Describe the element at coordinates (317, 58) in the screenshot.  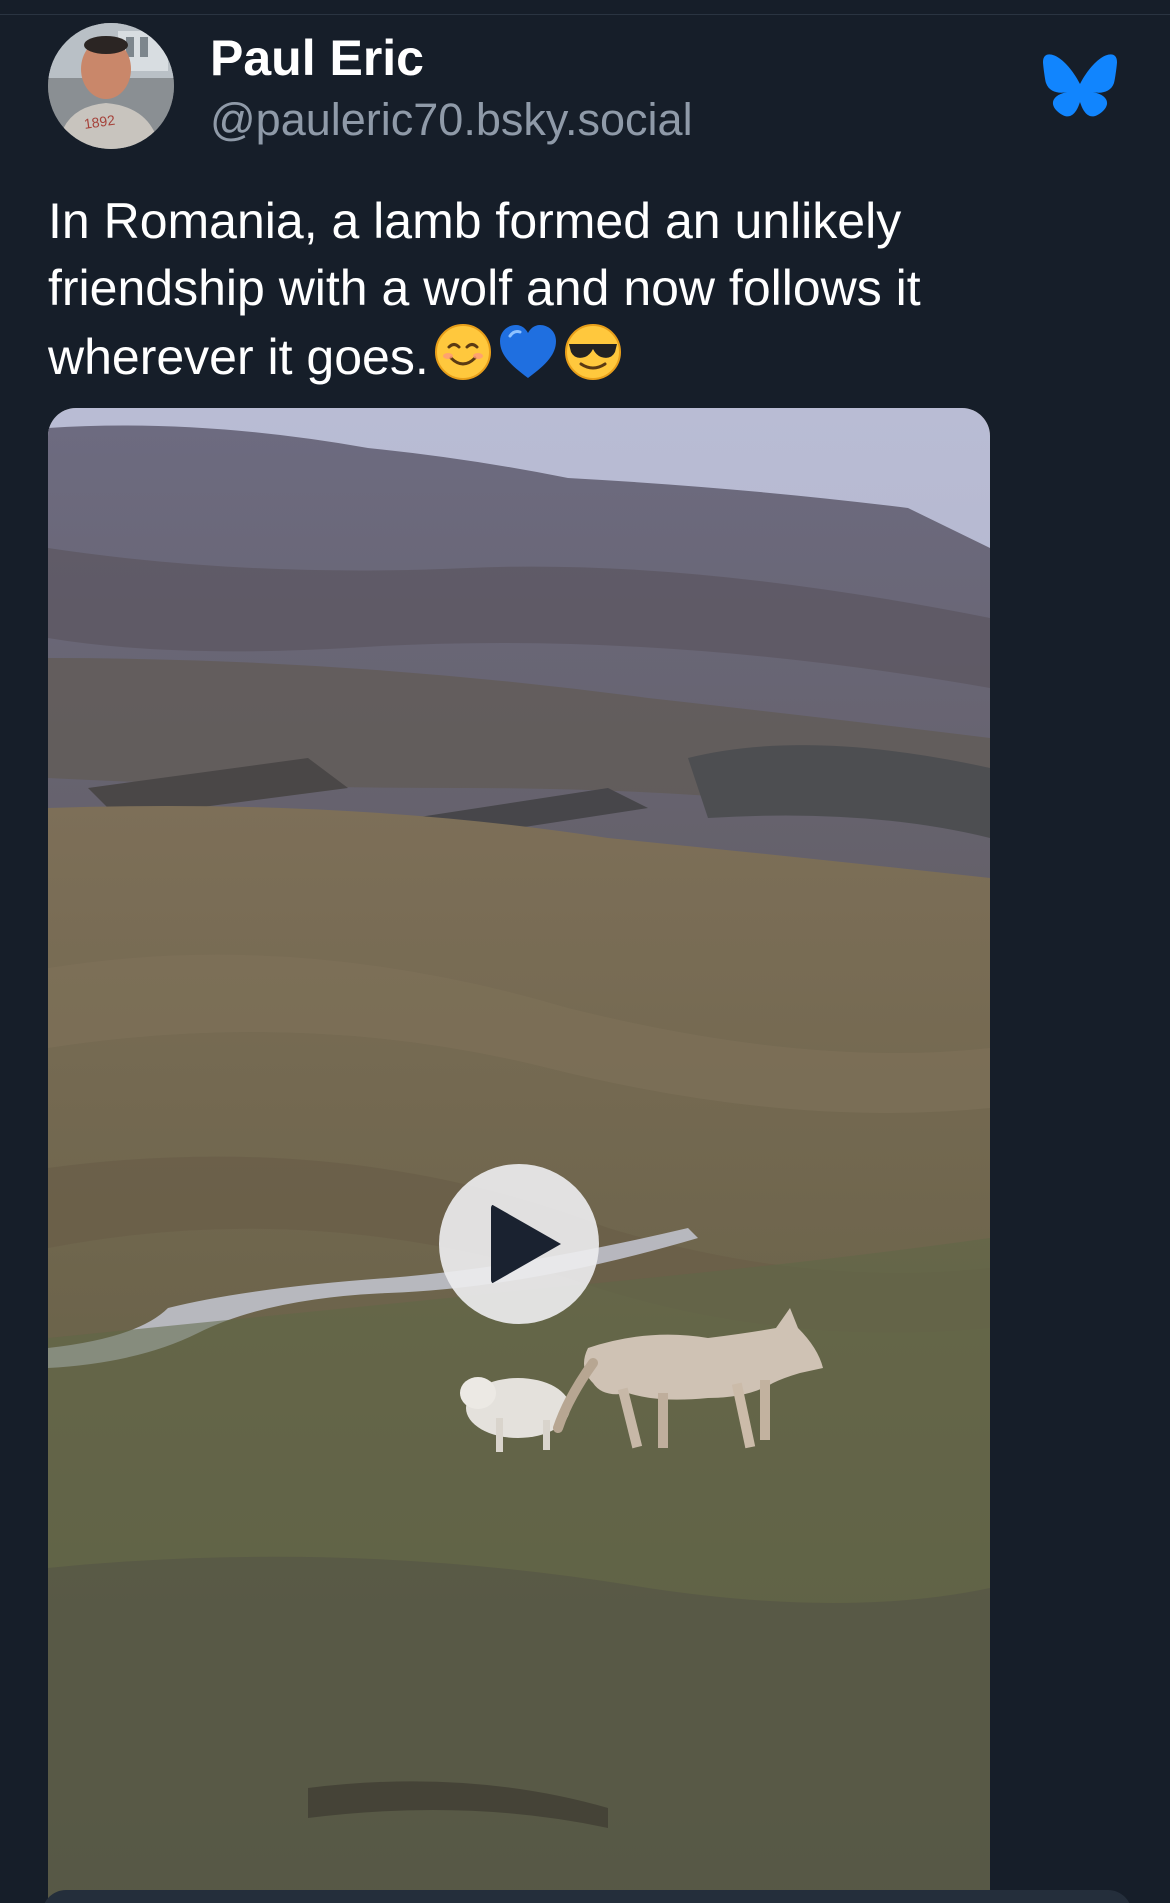
I see `display-name: Paul Eric` at that location.